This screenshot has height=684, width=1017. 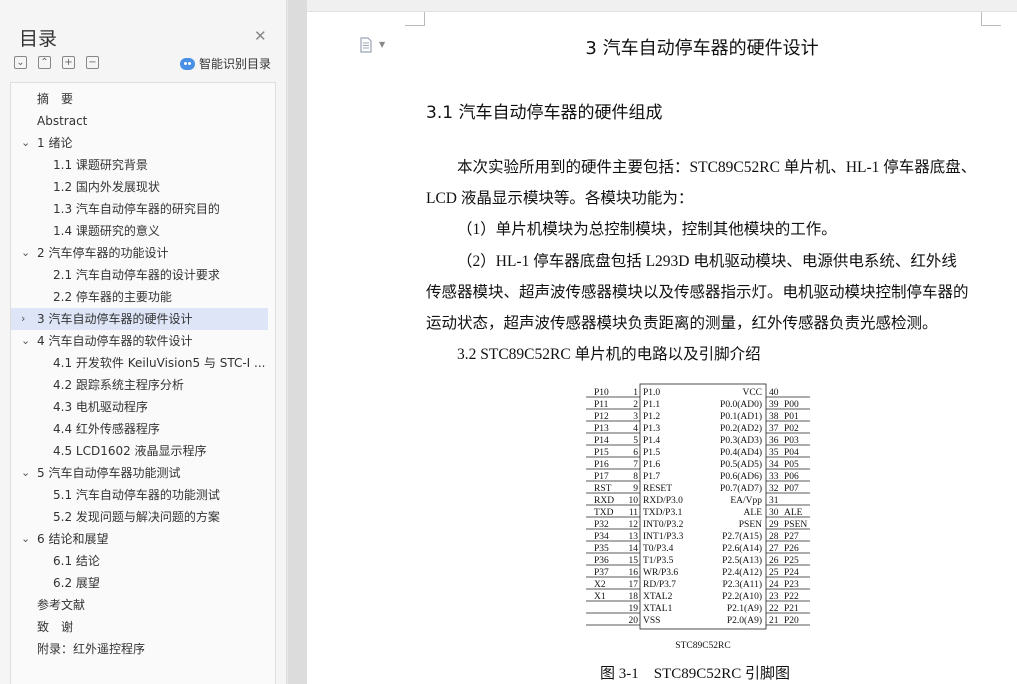 I want to click on outline-item-label: 3 汽车自动停车器的硬件设计, so click(x=115, y=319).